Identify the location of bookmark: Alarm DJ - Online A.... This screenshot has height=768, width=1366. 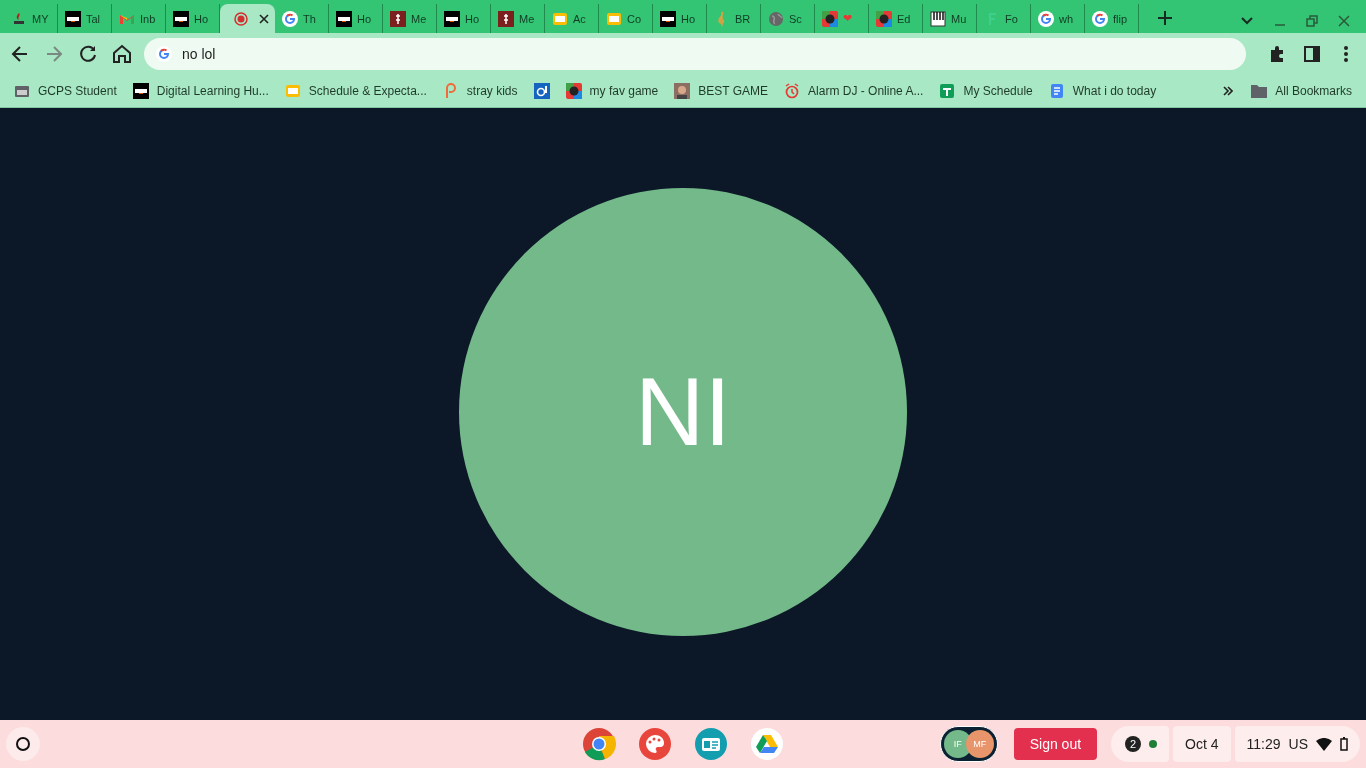
(854, 90).